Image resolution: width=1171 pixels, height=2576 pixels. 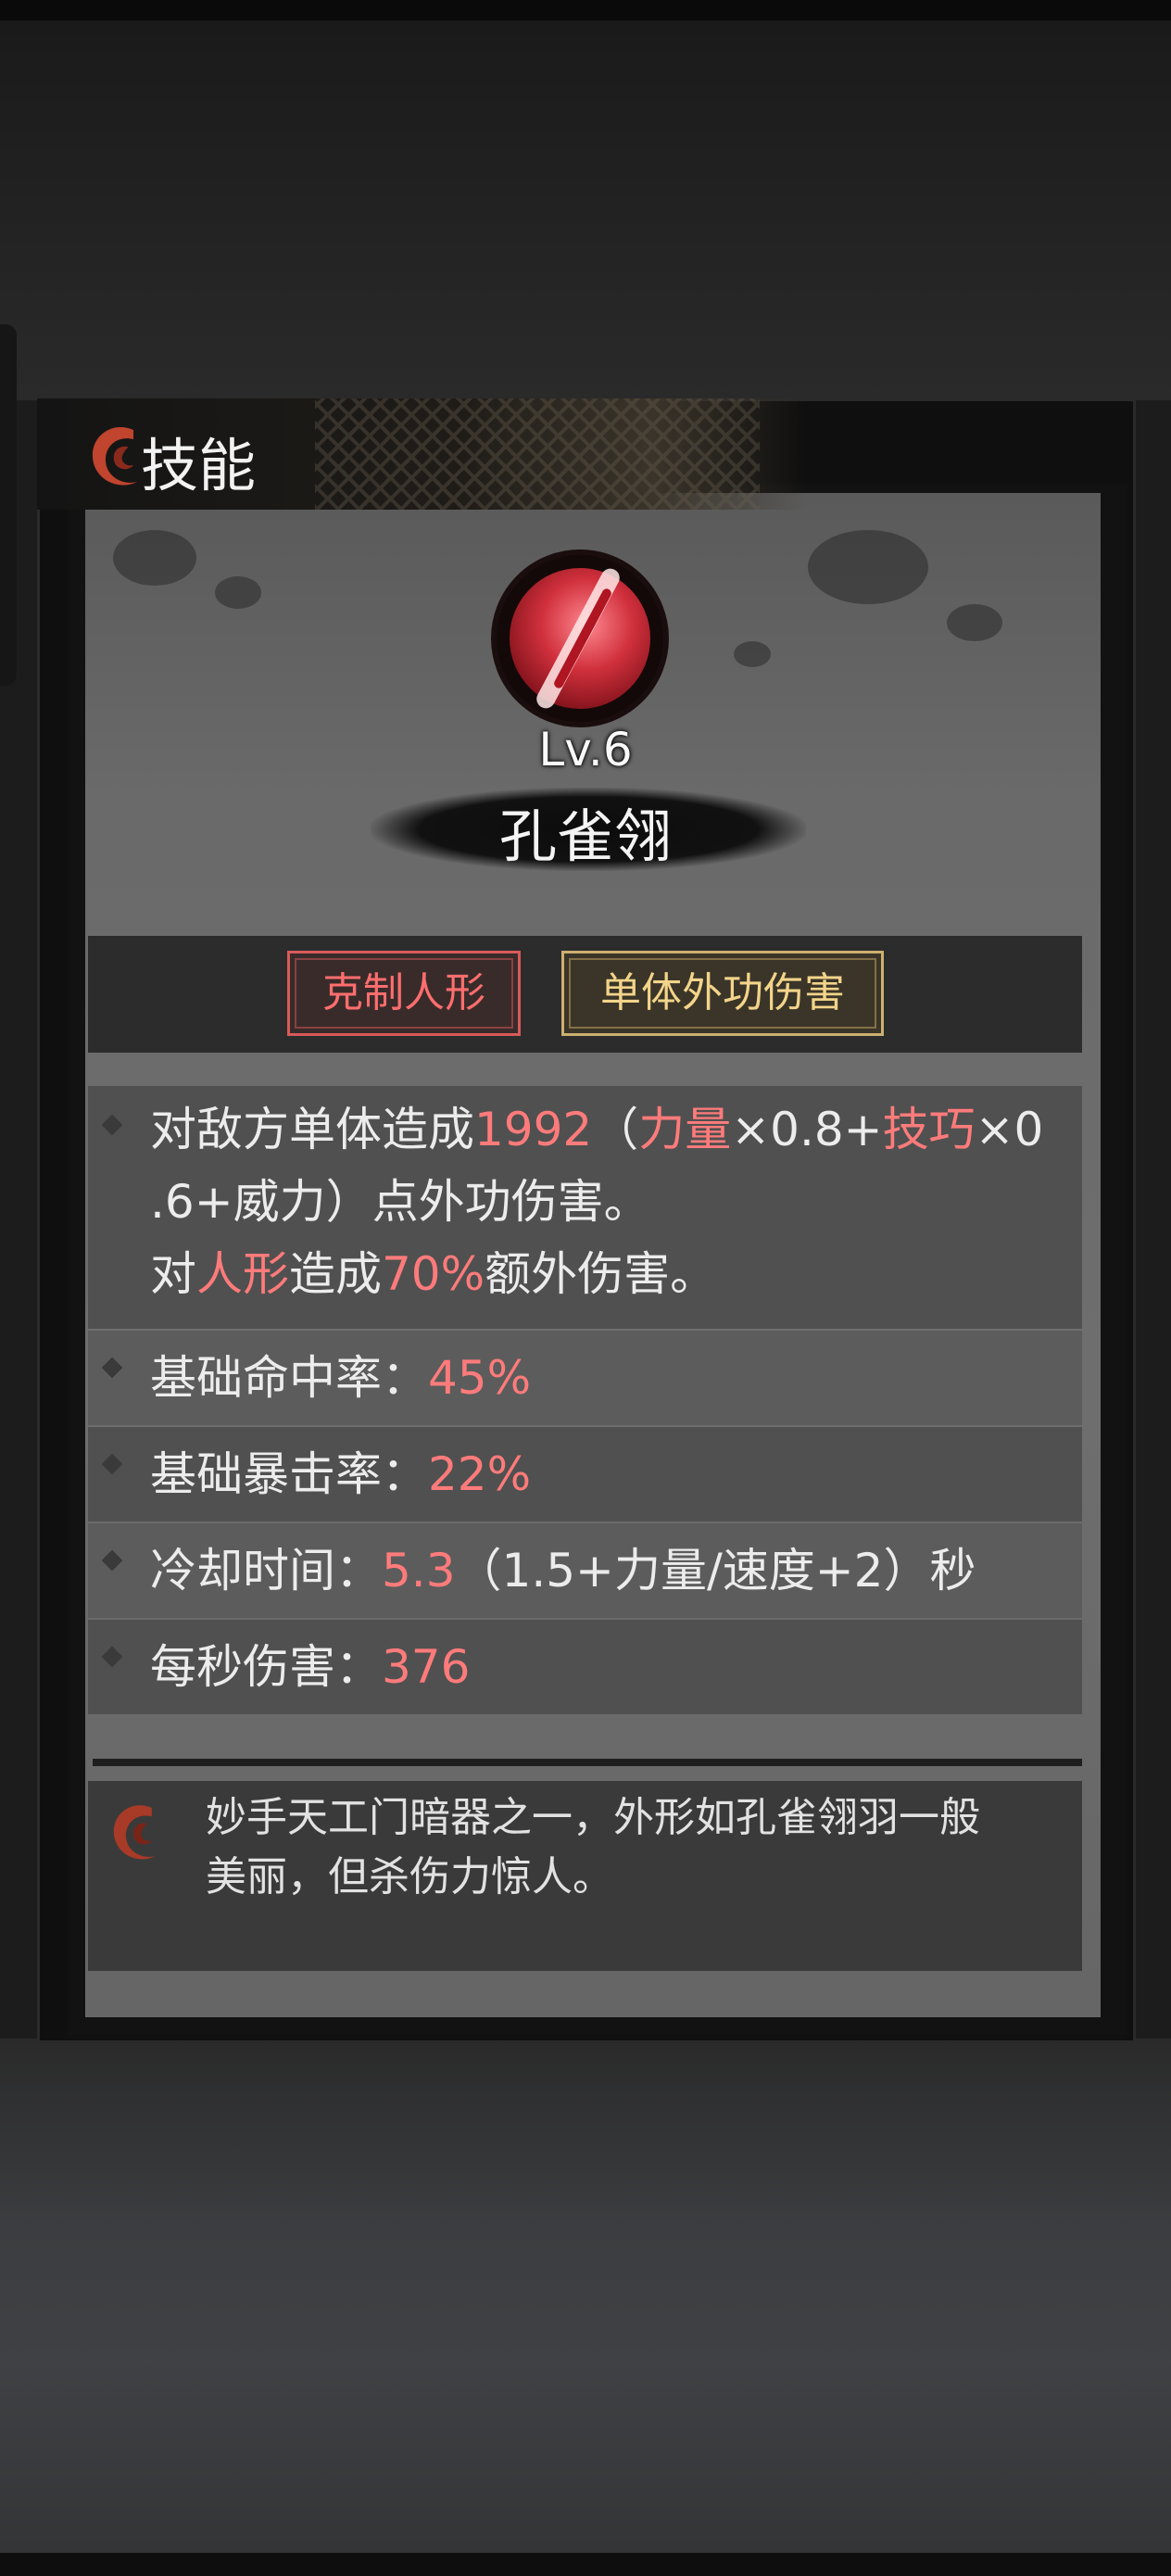 What do you see at coordinates (593, 1847) in the screenshot?
I see `lore-description: 妙手天工门暗器之一，外形如孔雀翎羽一般 美丽，但杀伤力惊人。` at bounding box center [593, 1847].